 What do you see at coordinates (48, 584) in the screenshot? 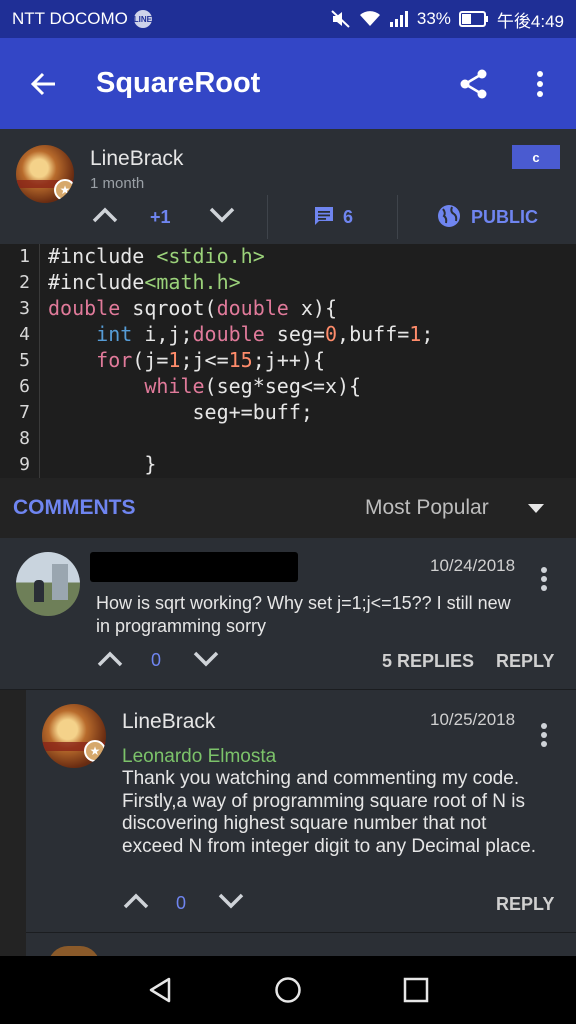
I see `commenter-avatar` at bounding box center [48, 584].